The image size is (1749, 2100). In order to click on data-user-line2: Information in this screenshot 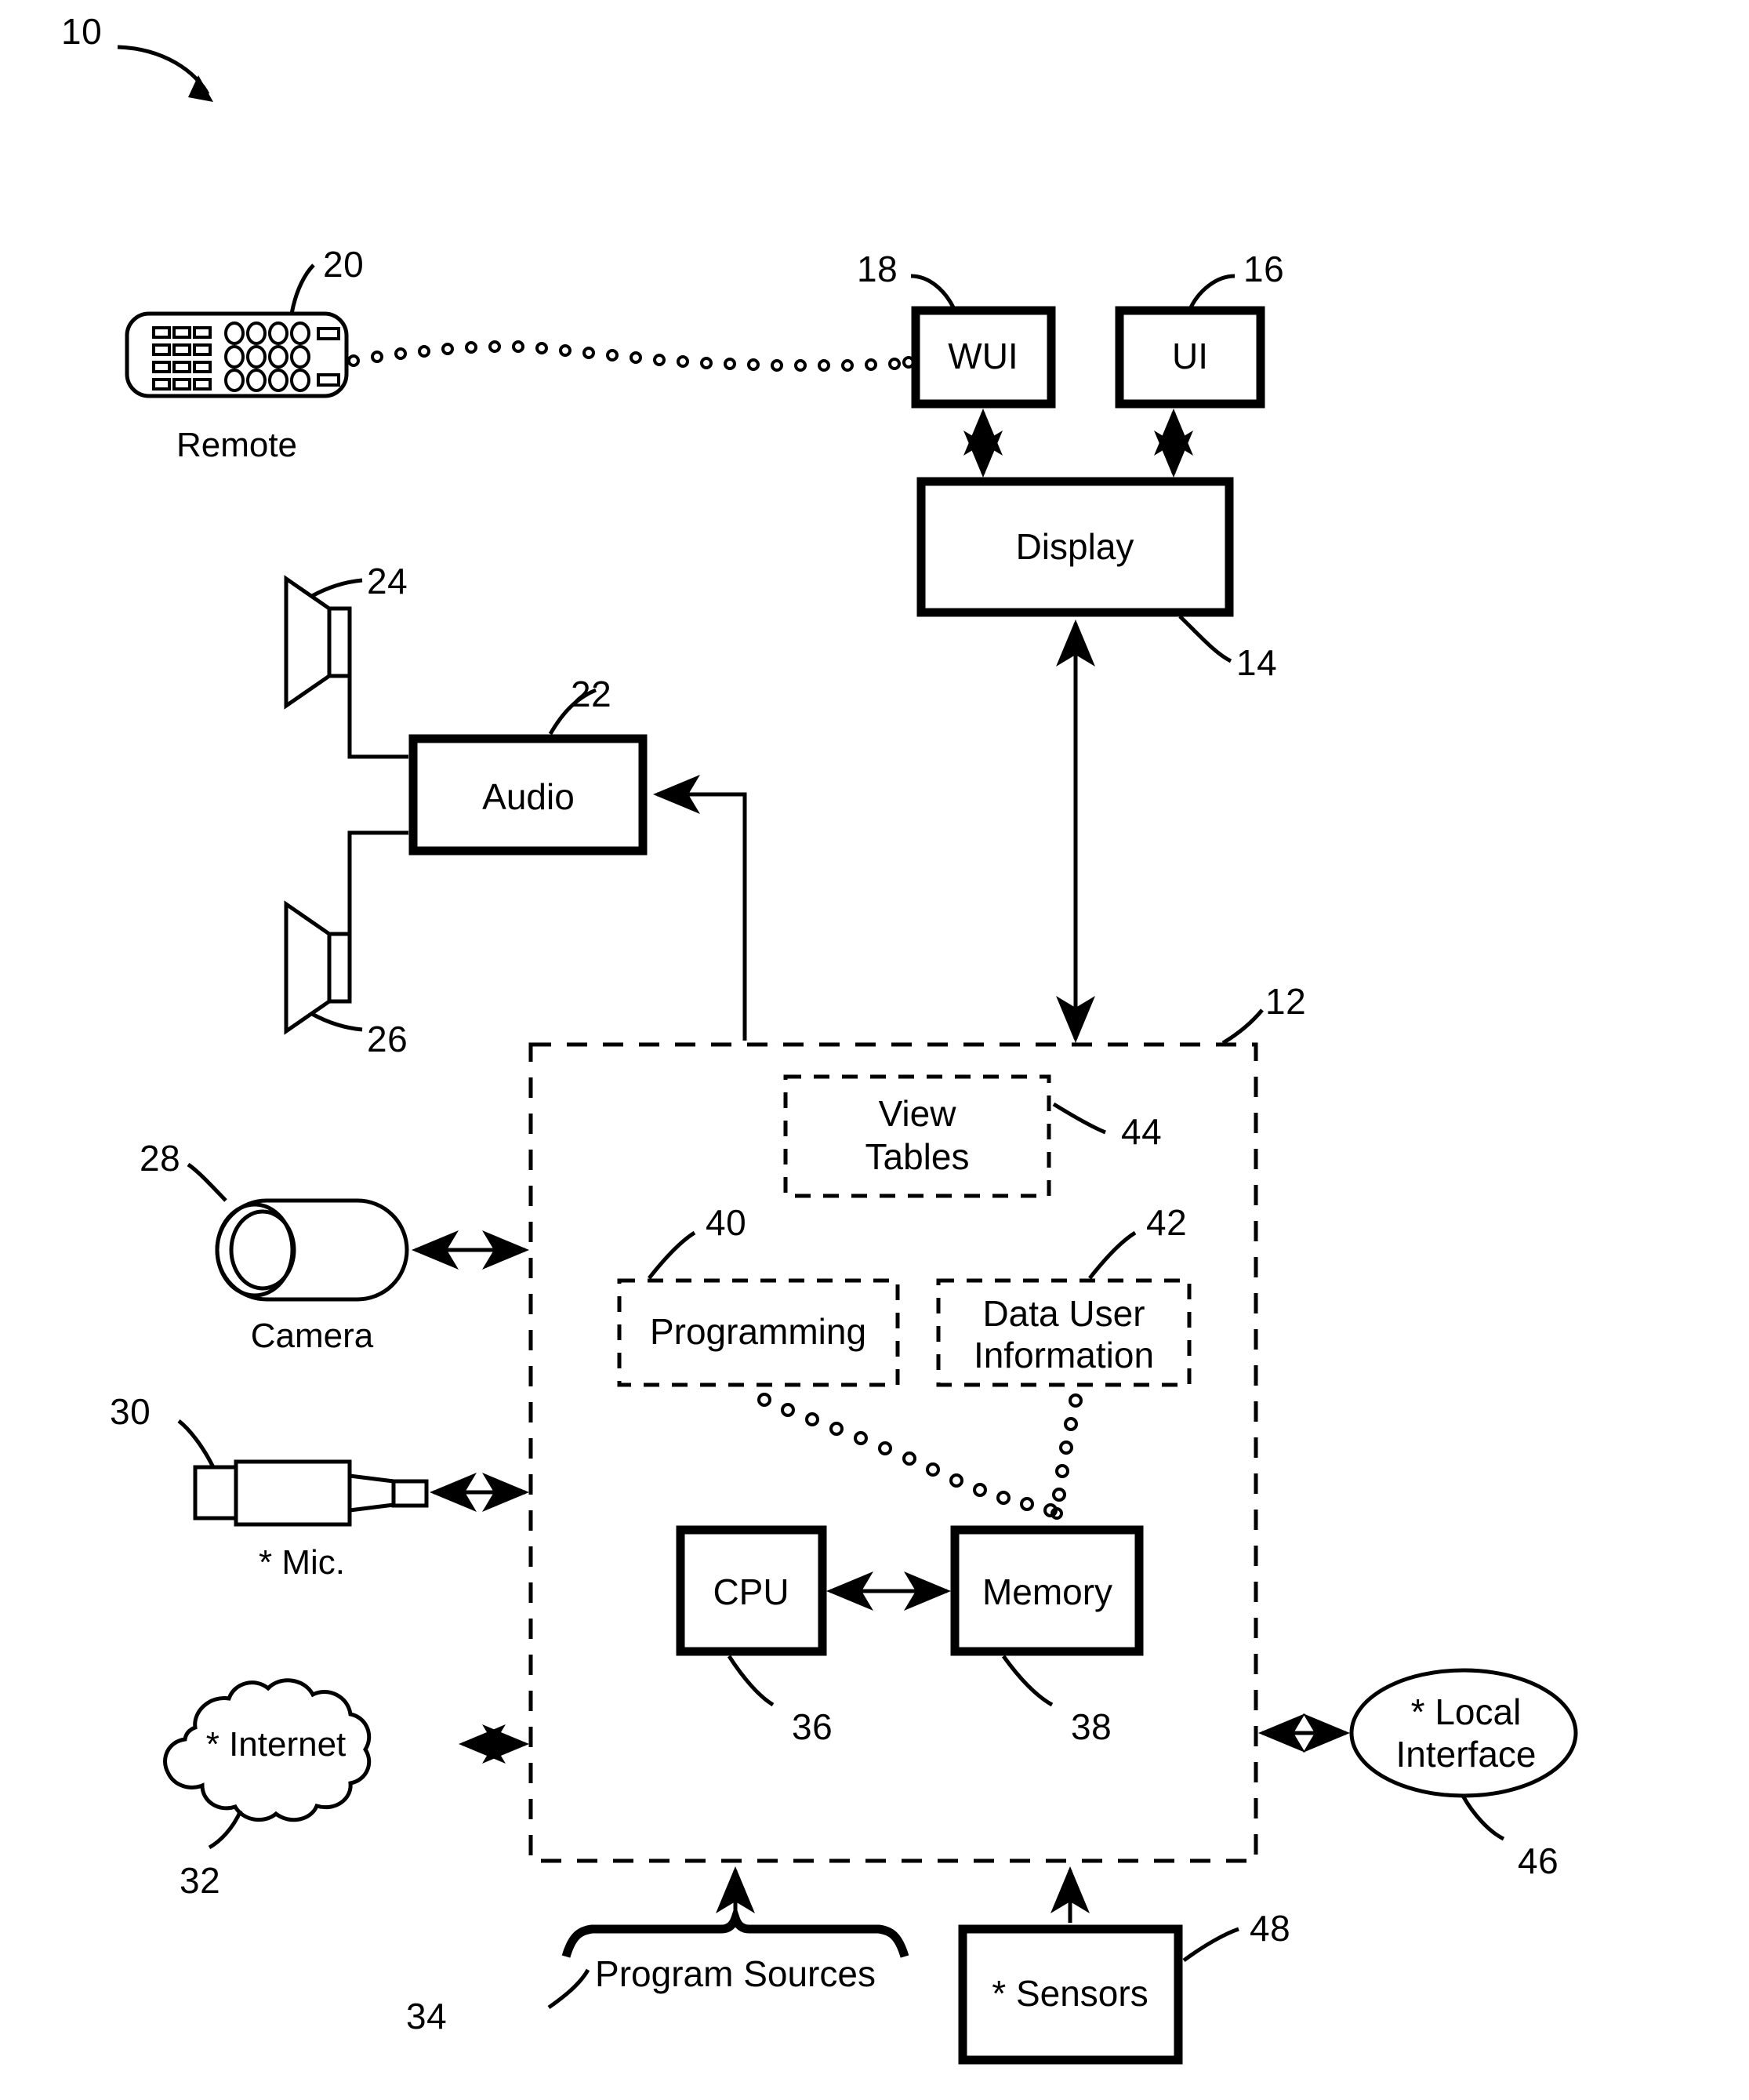, I will do `click(1064, 1355)`.